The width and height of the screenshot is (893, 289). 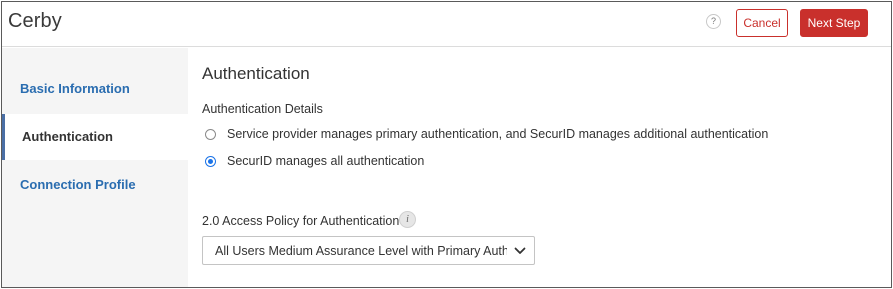 I want to click on sidebar-item-label: Basic Information, so click(x=75, y=88).